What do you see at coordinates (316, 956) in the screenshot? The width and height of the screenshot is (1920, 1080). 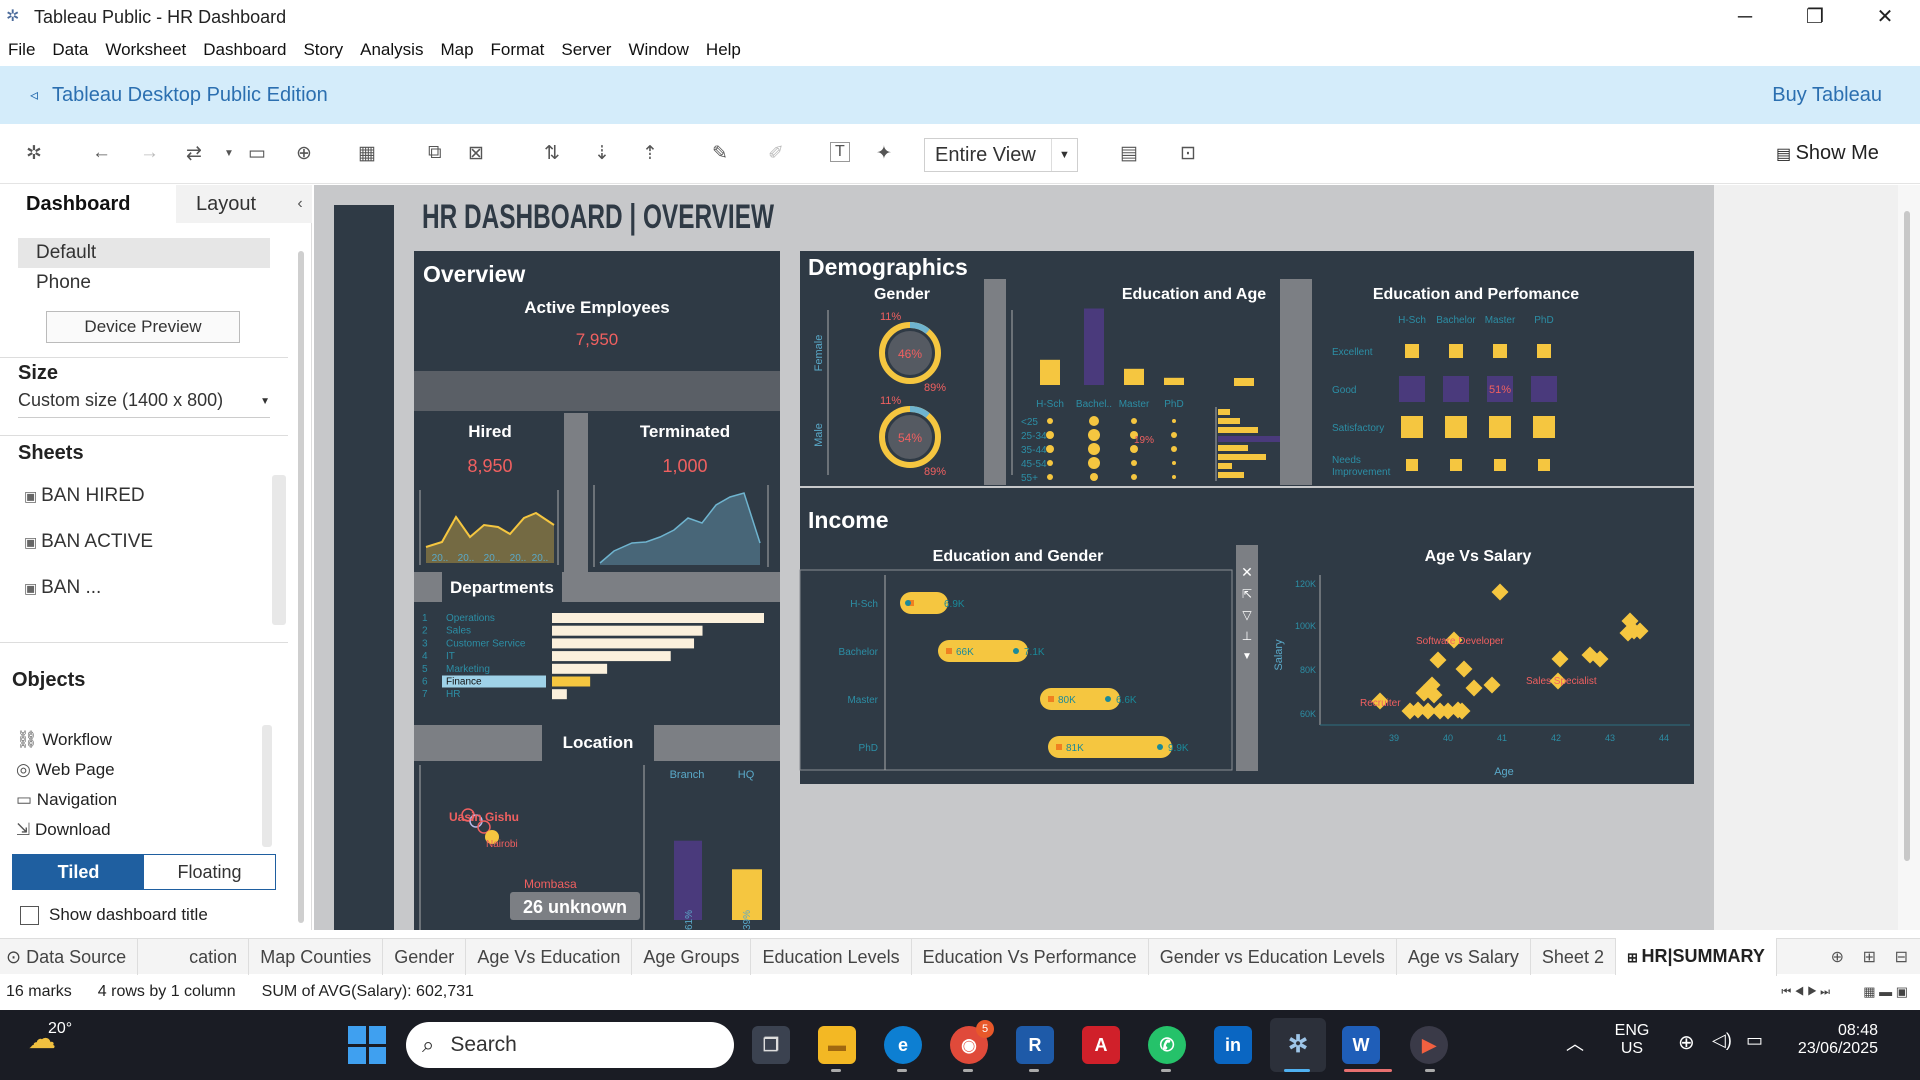 I see `sheet-tab: Map Counties` at bounding box center [316, 956].